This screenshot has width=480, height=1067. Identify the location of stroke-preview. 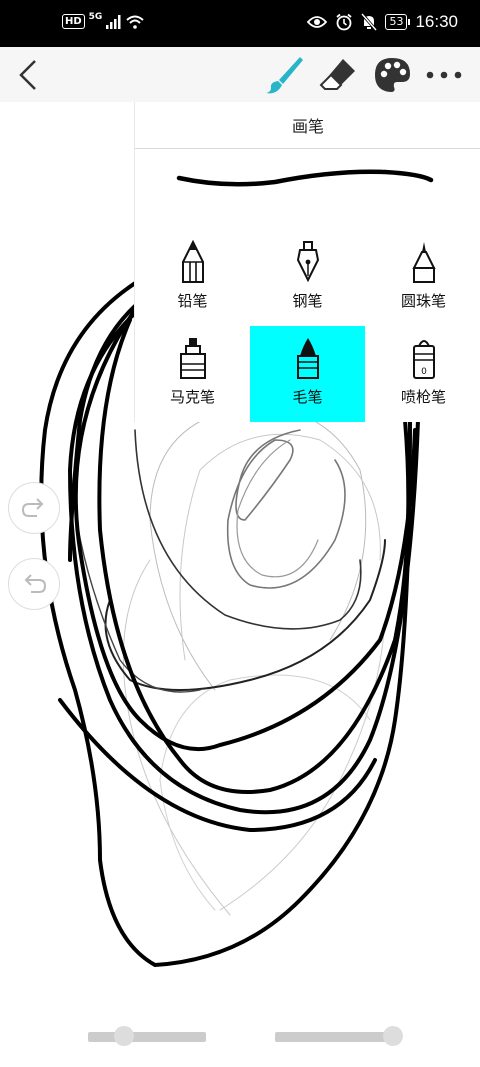
(305, 178).